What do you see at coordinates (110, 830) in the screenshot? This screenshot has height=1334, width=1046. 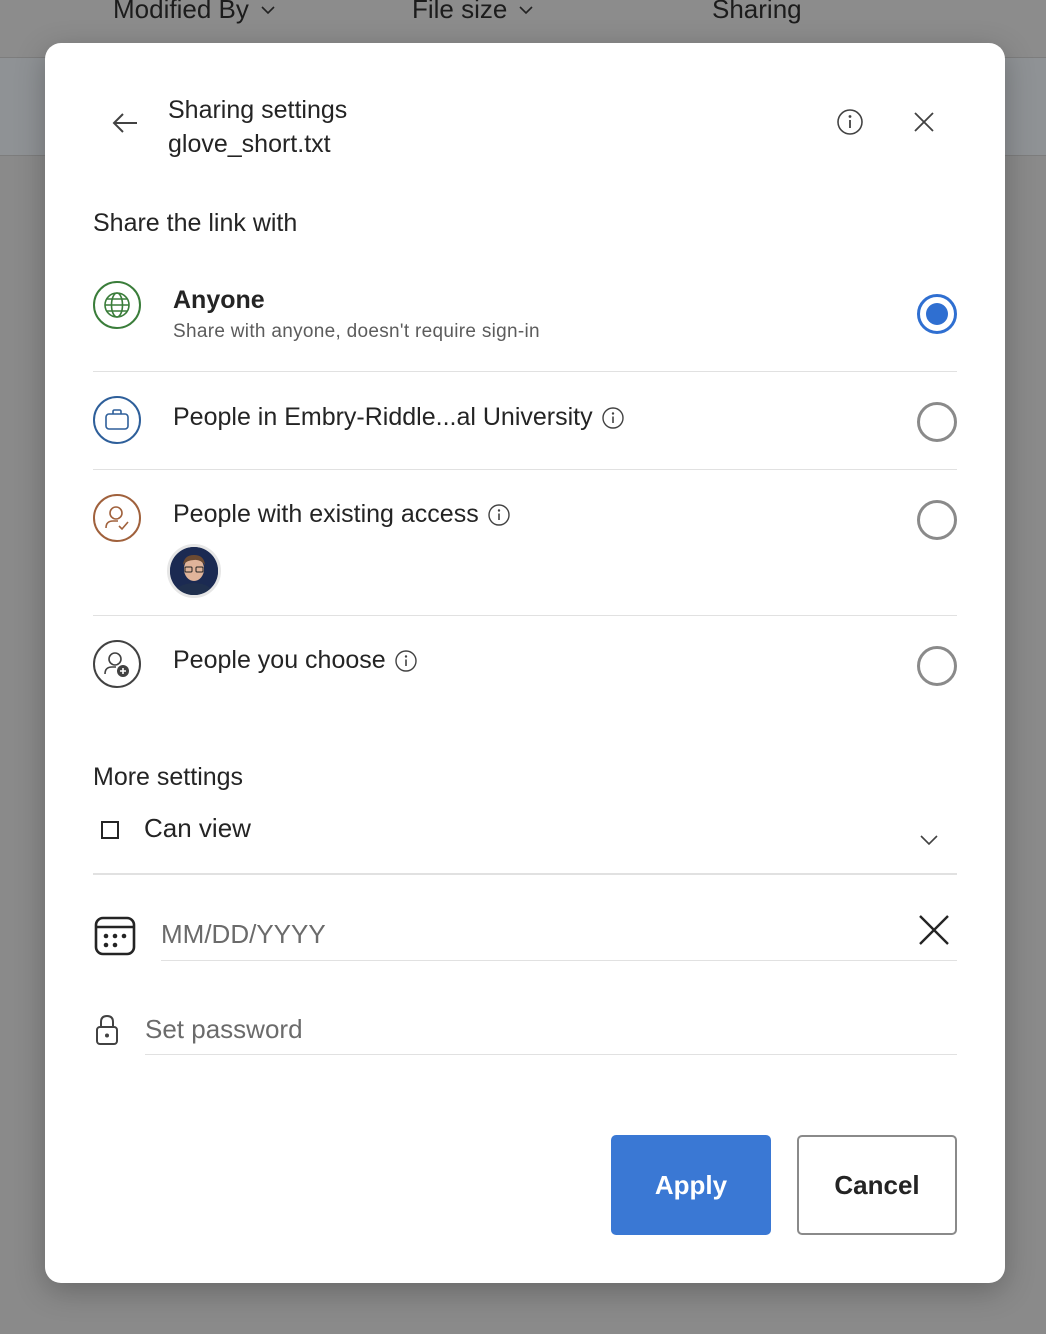 I see `checkbox-square-icon` at bounding box center [110, 830].